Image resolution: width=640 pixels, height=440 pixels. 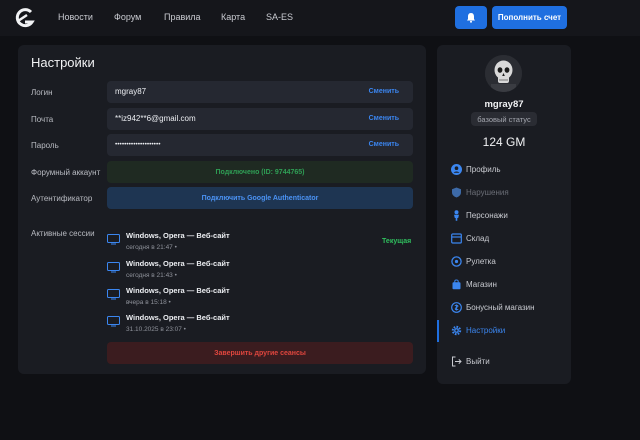 I want to click on forum-account-label: Форумный аккаунт, so click(x=66, y=172).